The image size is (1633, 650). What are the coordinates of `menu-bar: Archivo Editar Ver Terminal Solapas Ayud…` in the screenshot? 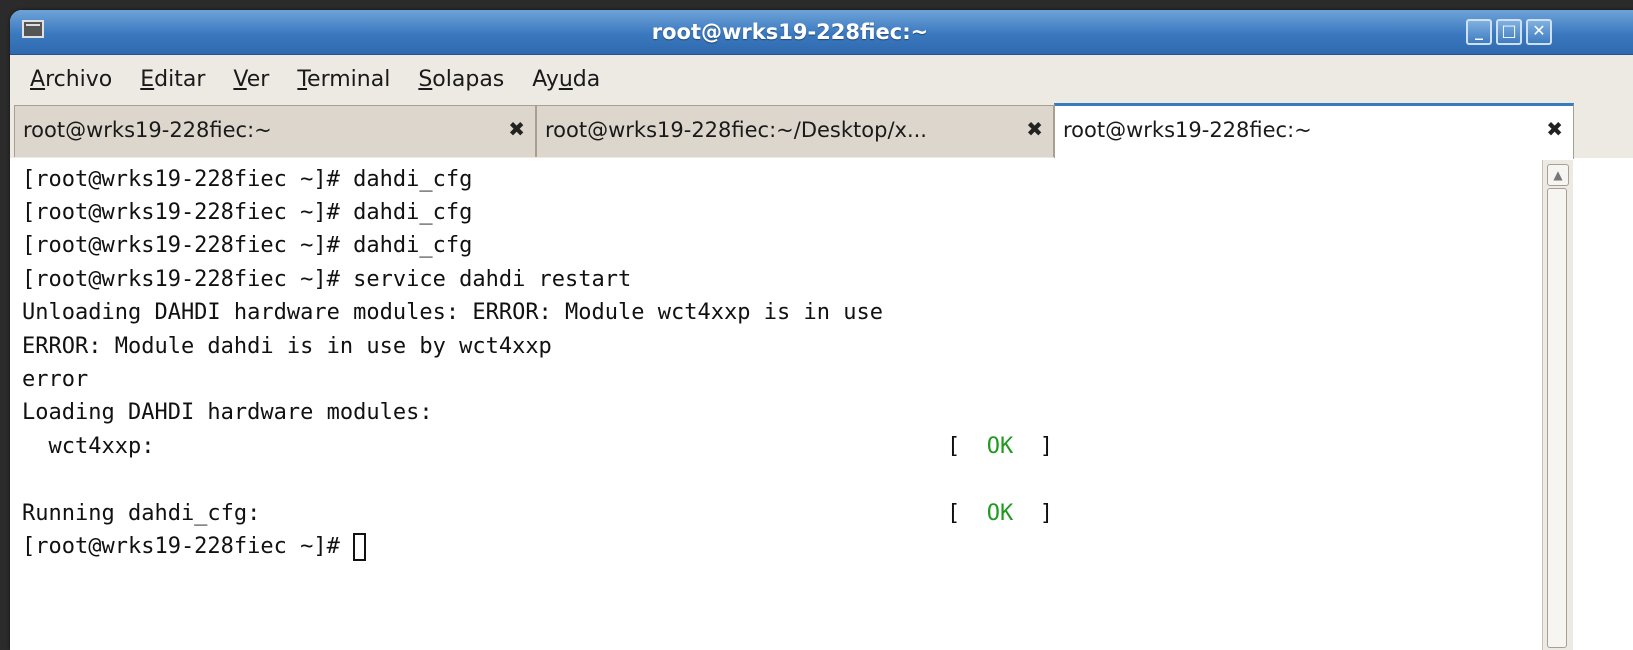 It's located at (821, 79).